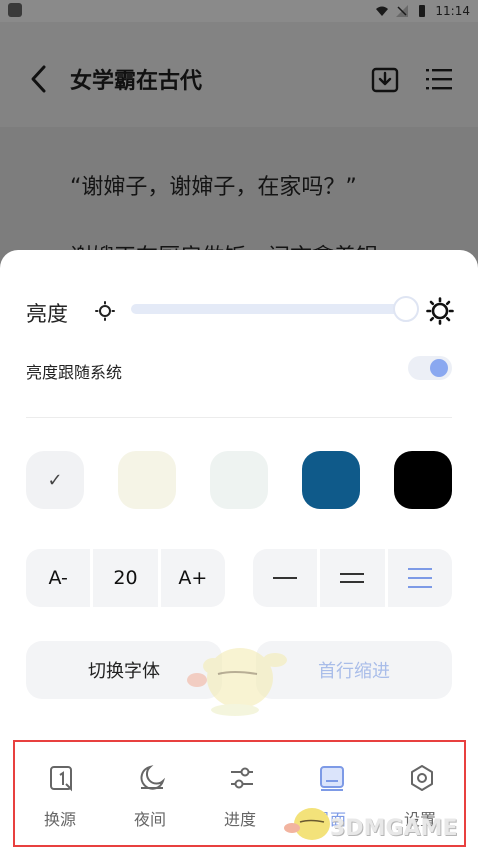 Image resolution: width=478 pixels, height=852 pixels. What do you see at coordinates (394, 828) in the screenshot?
I see `watermark-text: 3DMGAME` at bounding box center [394, 828].